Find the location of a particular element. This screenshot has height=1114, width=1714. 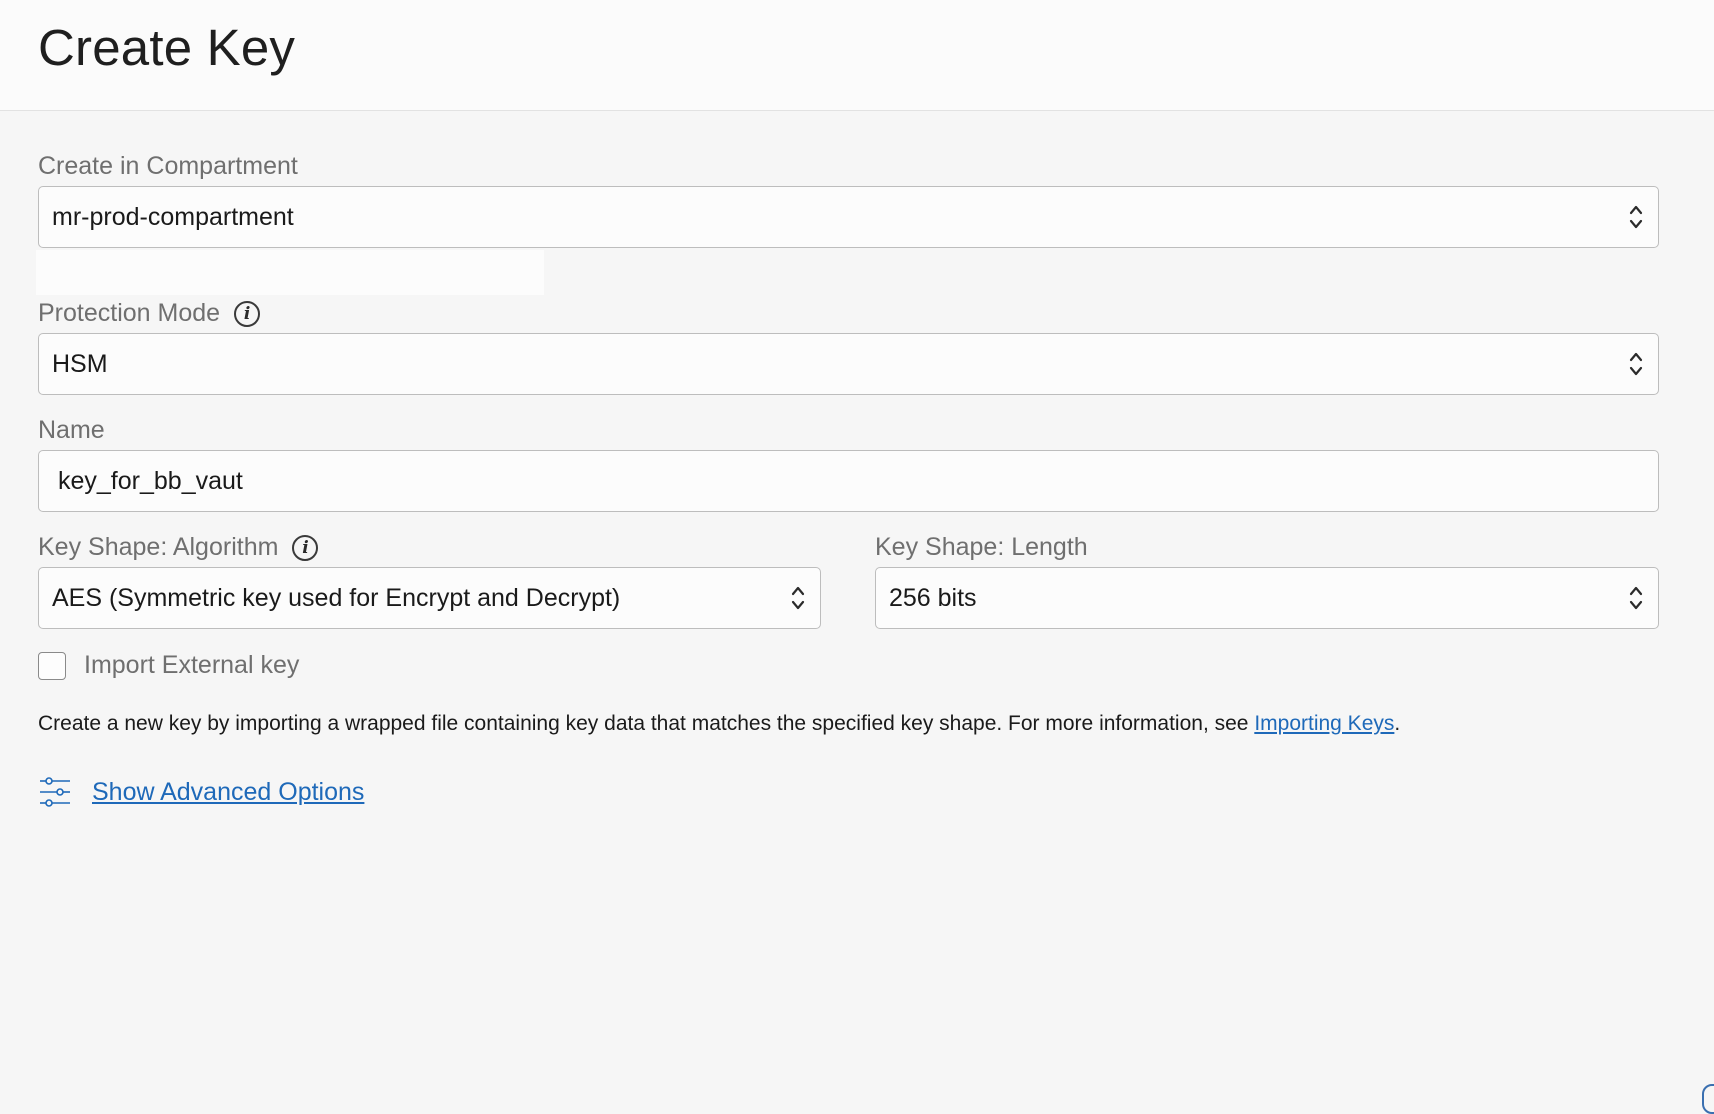

page-header: Create Key is located at coordinates (857, 55).